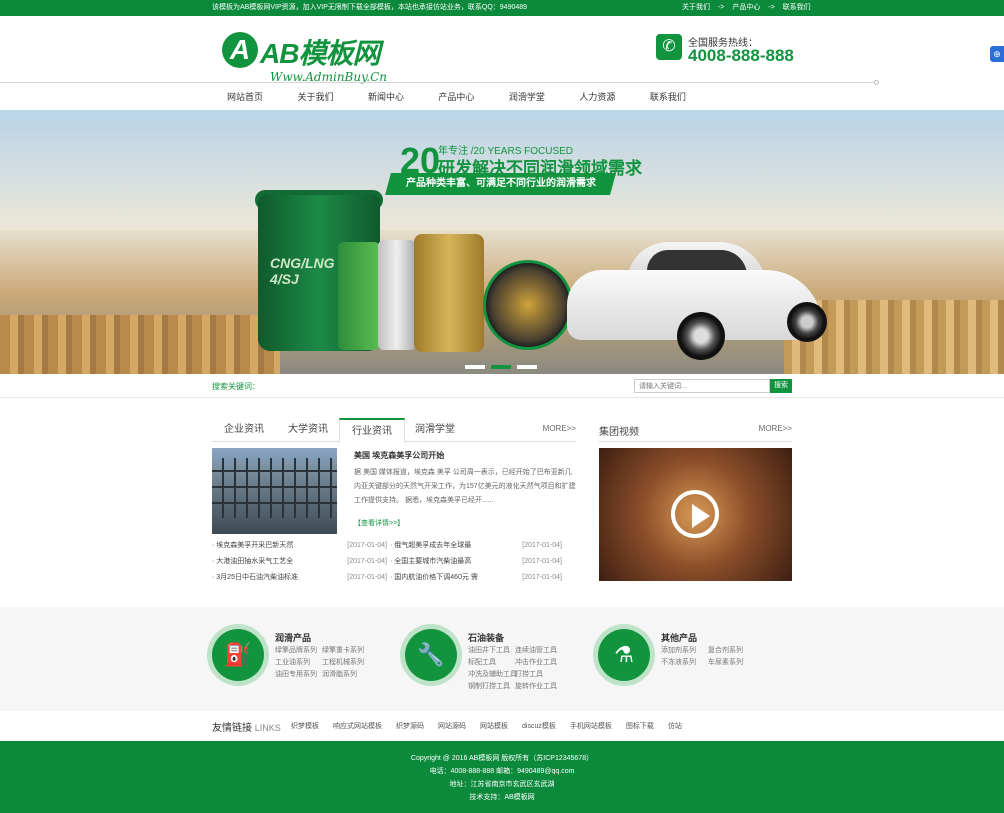 The height and width of the screenshot is (813, 1004). I want to click on product-link: 绿擎品牌系列, so click(298, 651).